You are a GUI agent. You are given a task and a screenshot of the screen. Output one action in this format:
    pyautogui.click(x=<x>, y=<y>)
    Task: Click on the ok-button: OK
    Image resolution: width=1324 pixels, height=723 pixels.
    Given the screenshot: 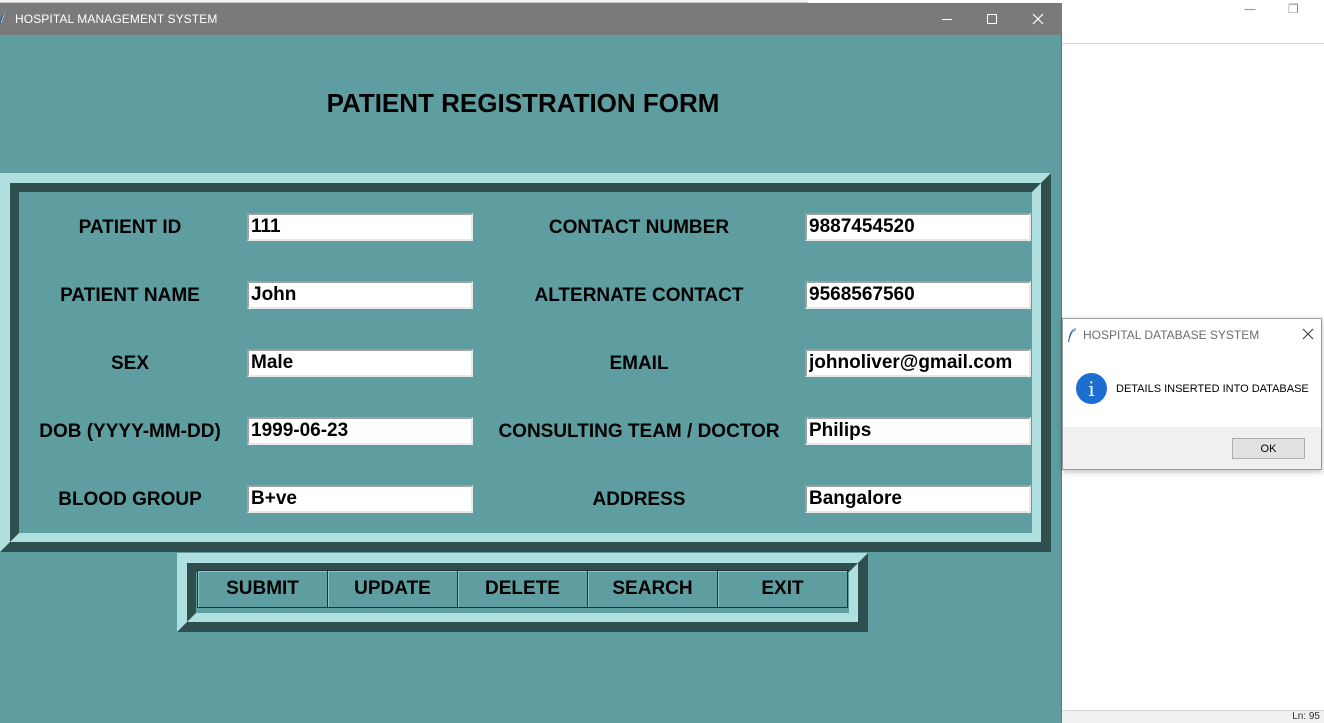 What is the action you would take?
    pyautogui.click(x=1268, y=448)
    